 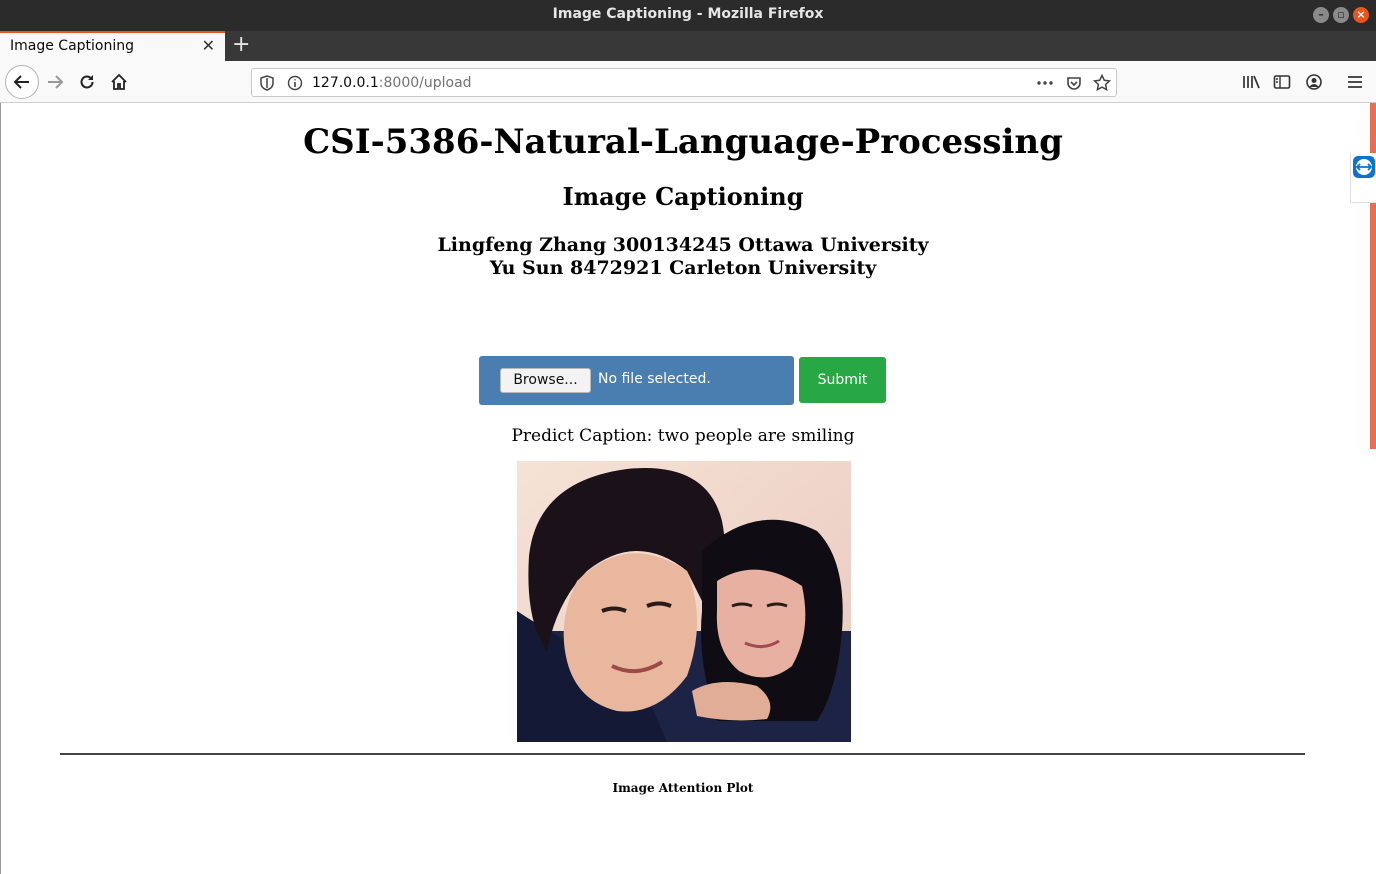 I want to click on tab-strip: Image Captioning ✕ +, so click(x=688, y=46).